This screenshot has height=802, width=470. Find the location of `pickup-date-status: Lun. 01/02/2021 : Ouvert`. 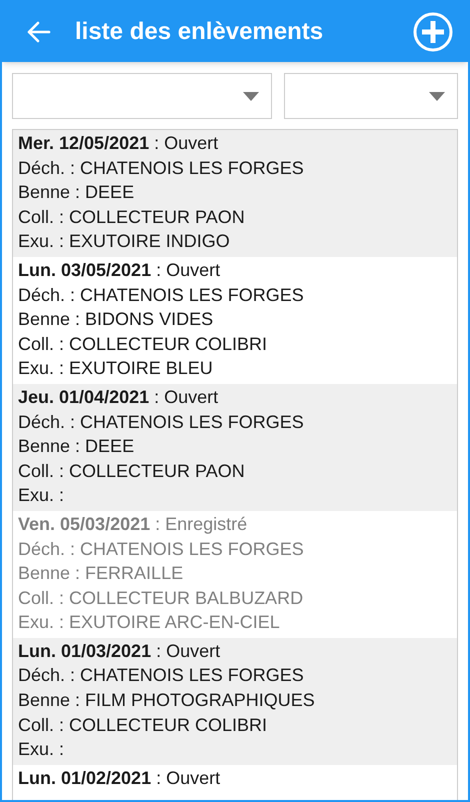

pickup-date-status: Lun. 01/02/2021 : Ouvert is located at coordinates (120, 778).